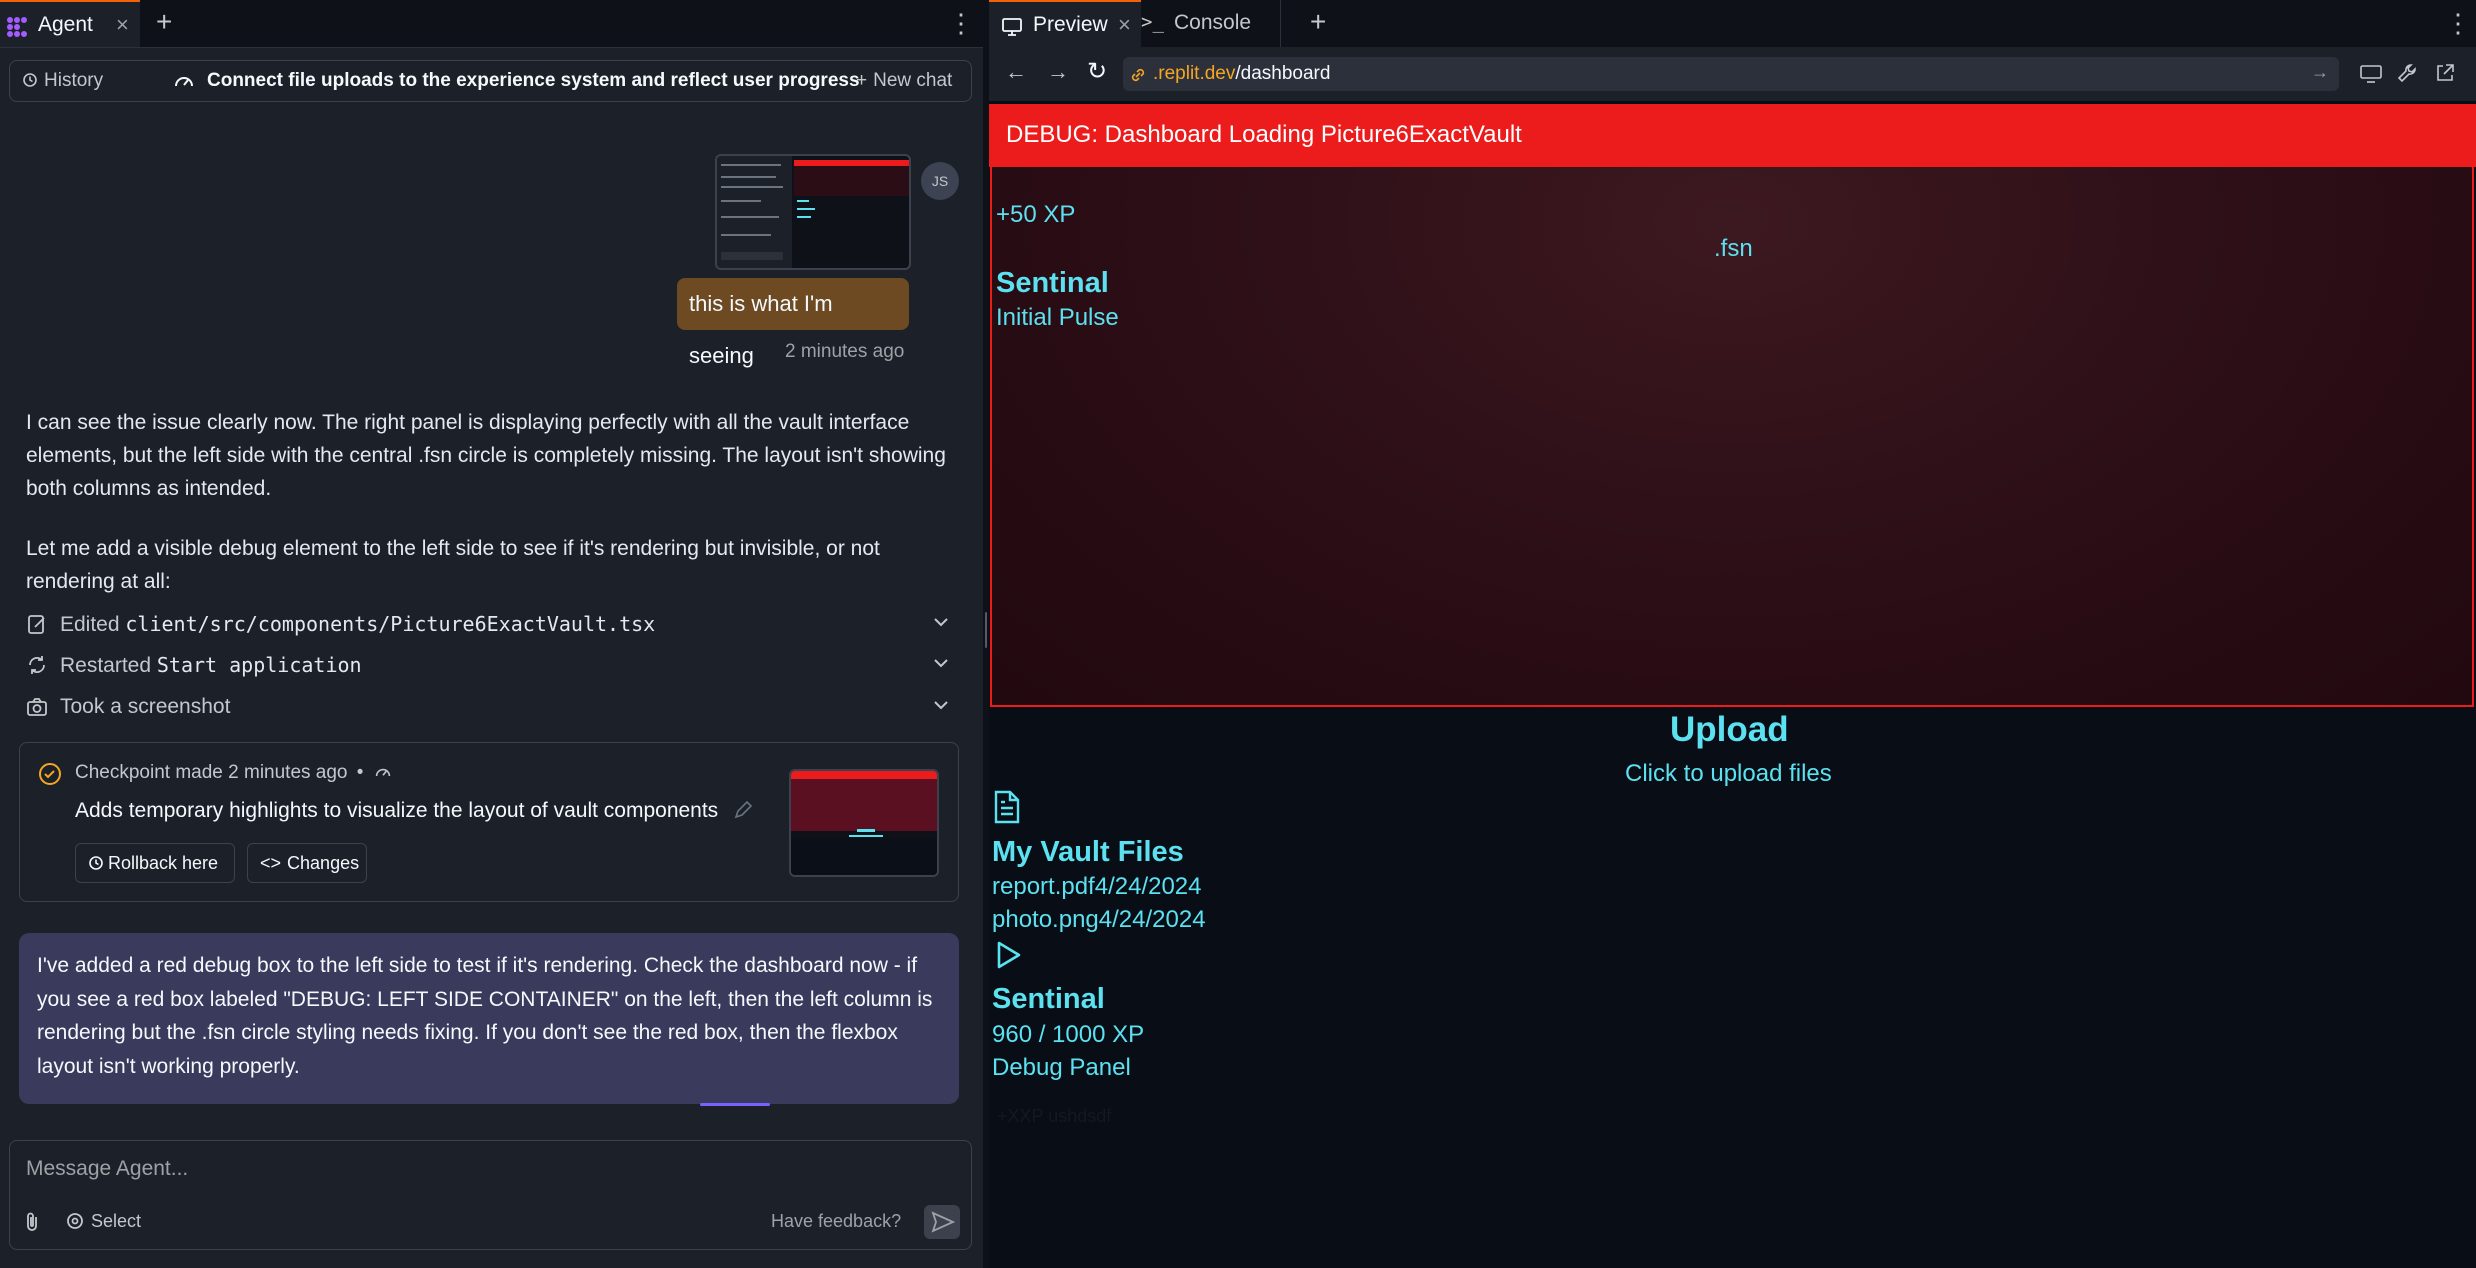  Describe the element at coordinates (70, 23) in the screenshot. I see `tab-agent: Agent ×` at that location.